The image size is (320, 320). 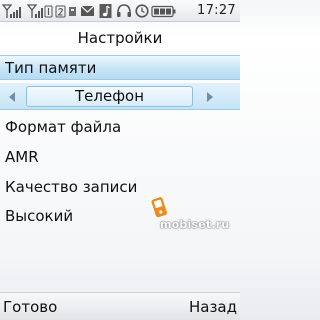 I want to click on quality-label: Качество записи, so click(x=71, y=187).